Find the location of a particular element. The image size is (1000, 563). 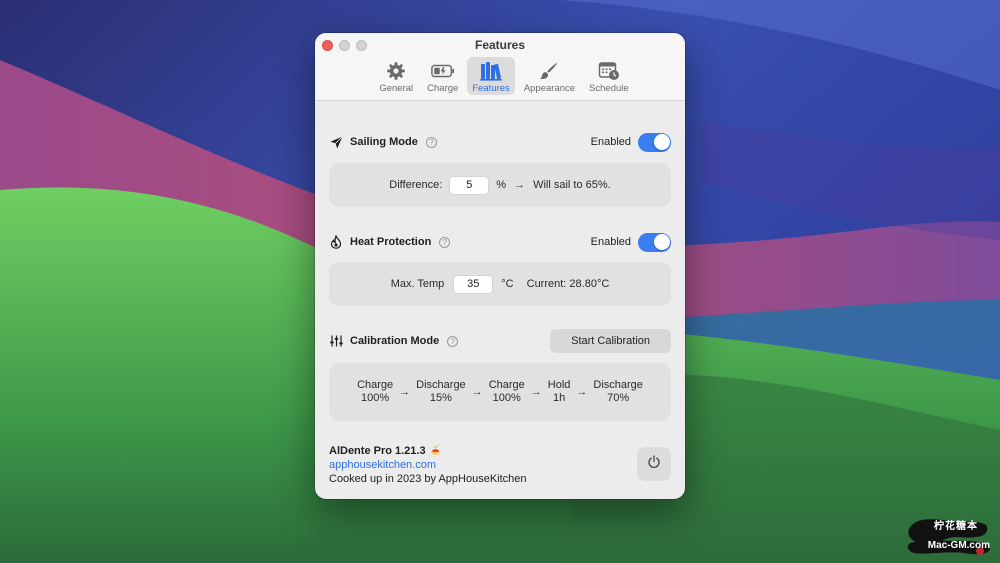

tab-schedule-label: Schedule is located at coordinates (609, 88).